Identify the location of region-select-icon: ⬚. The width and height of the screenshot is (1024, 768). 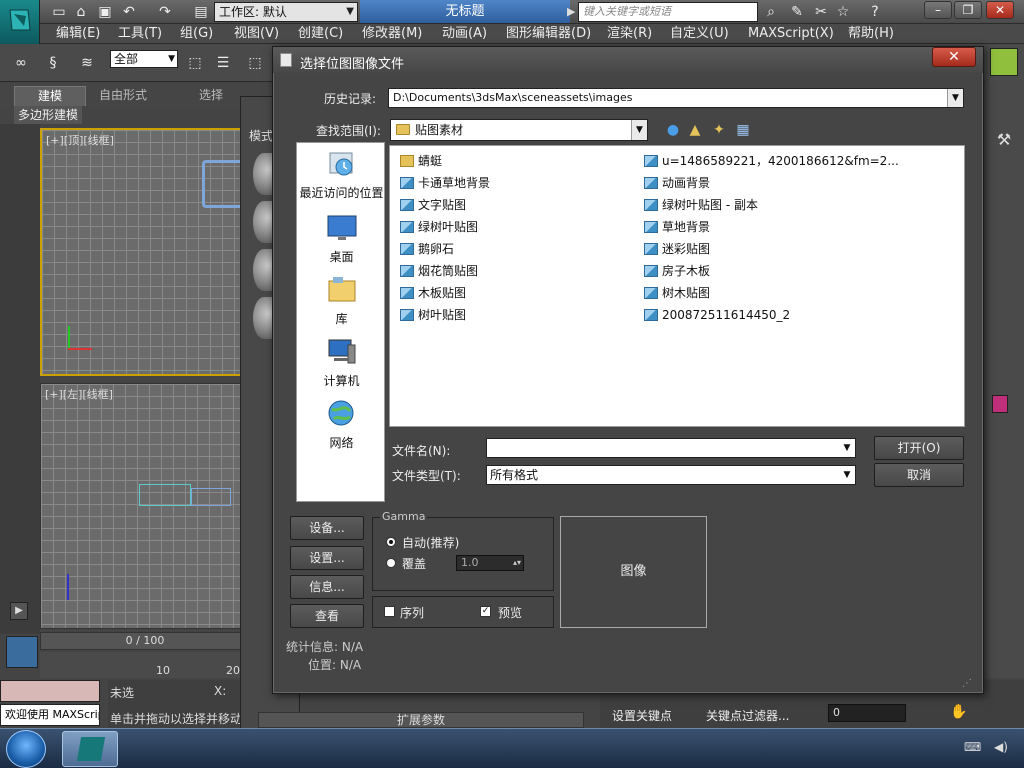
(255, 63).